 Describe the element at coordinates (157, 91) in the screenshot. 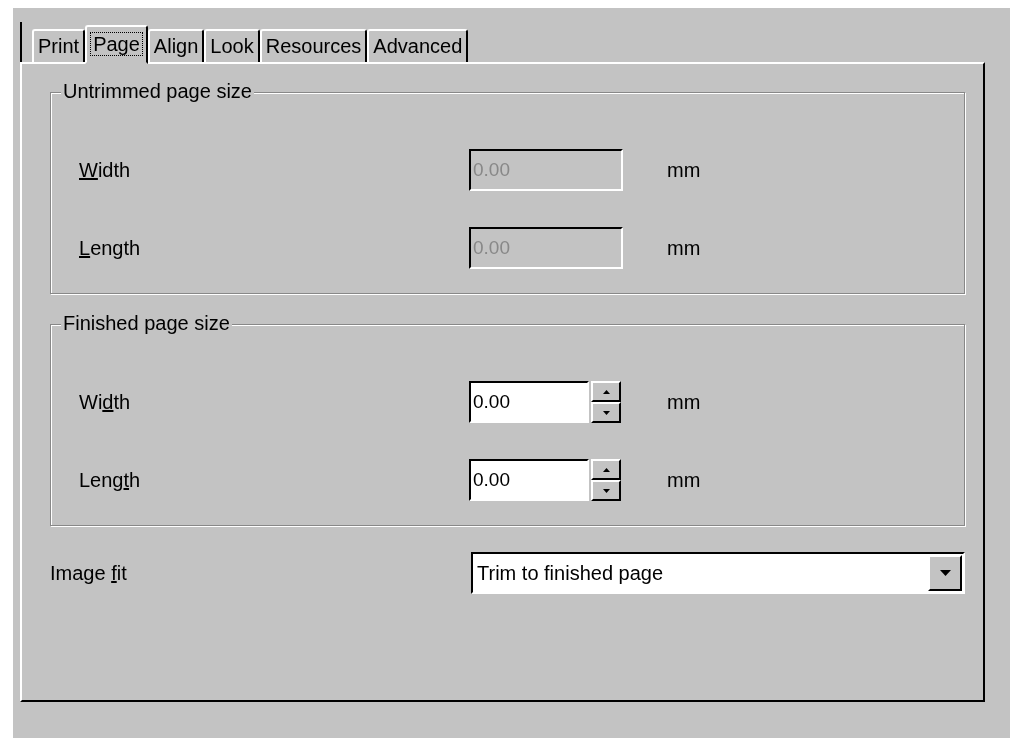

I see `group-title: Untrimmed page size` at that location.